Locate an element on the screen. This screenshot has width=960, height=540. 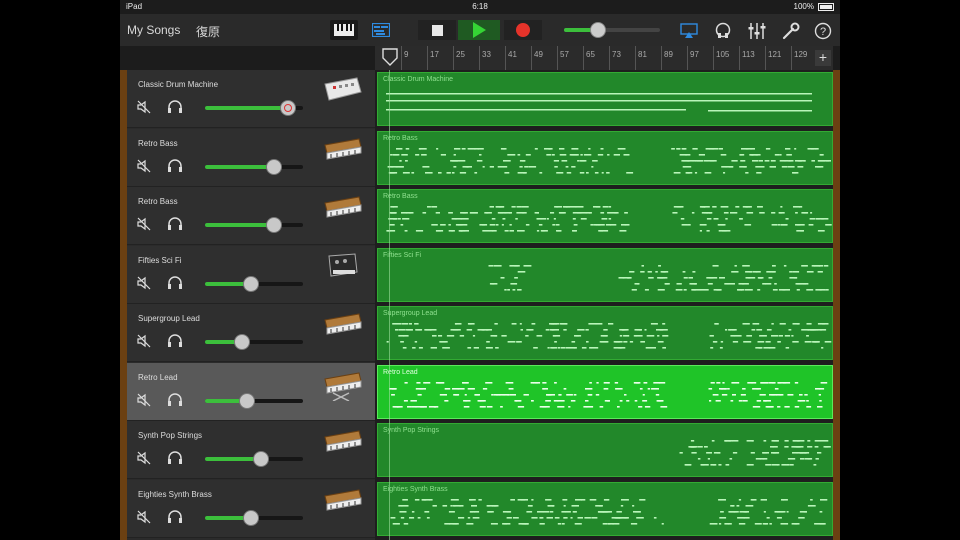
undo-button: 復原 is located at coordinates (208, 31).